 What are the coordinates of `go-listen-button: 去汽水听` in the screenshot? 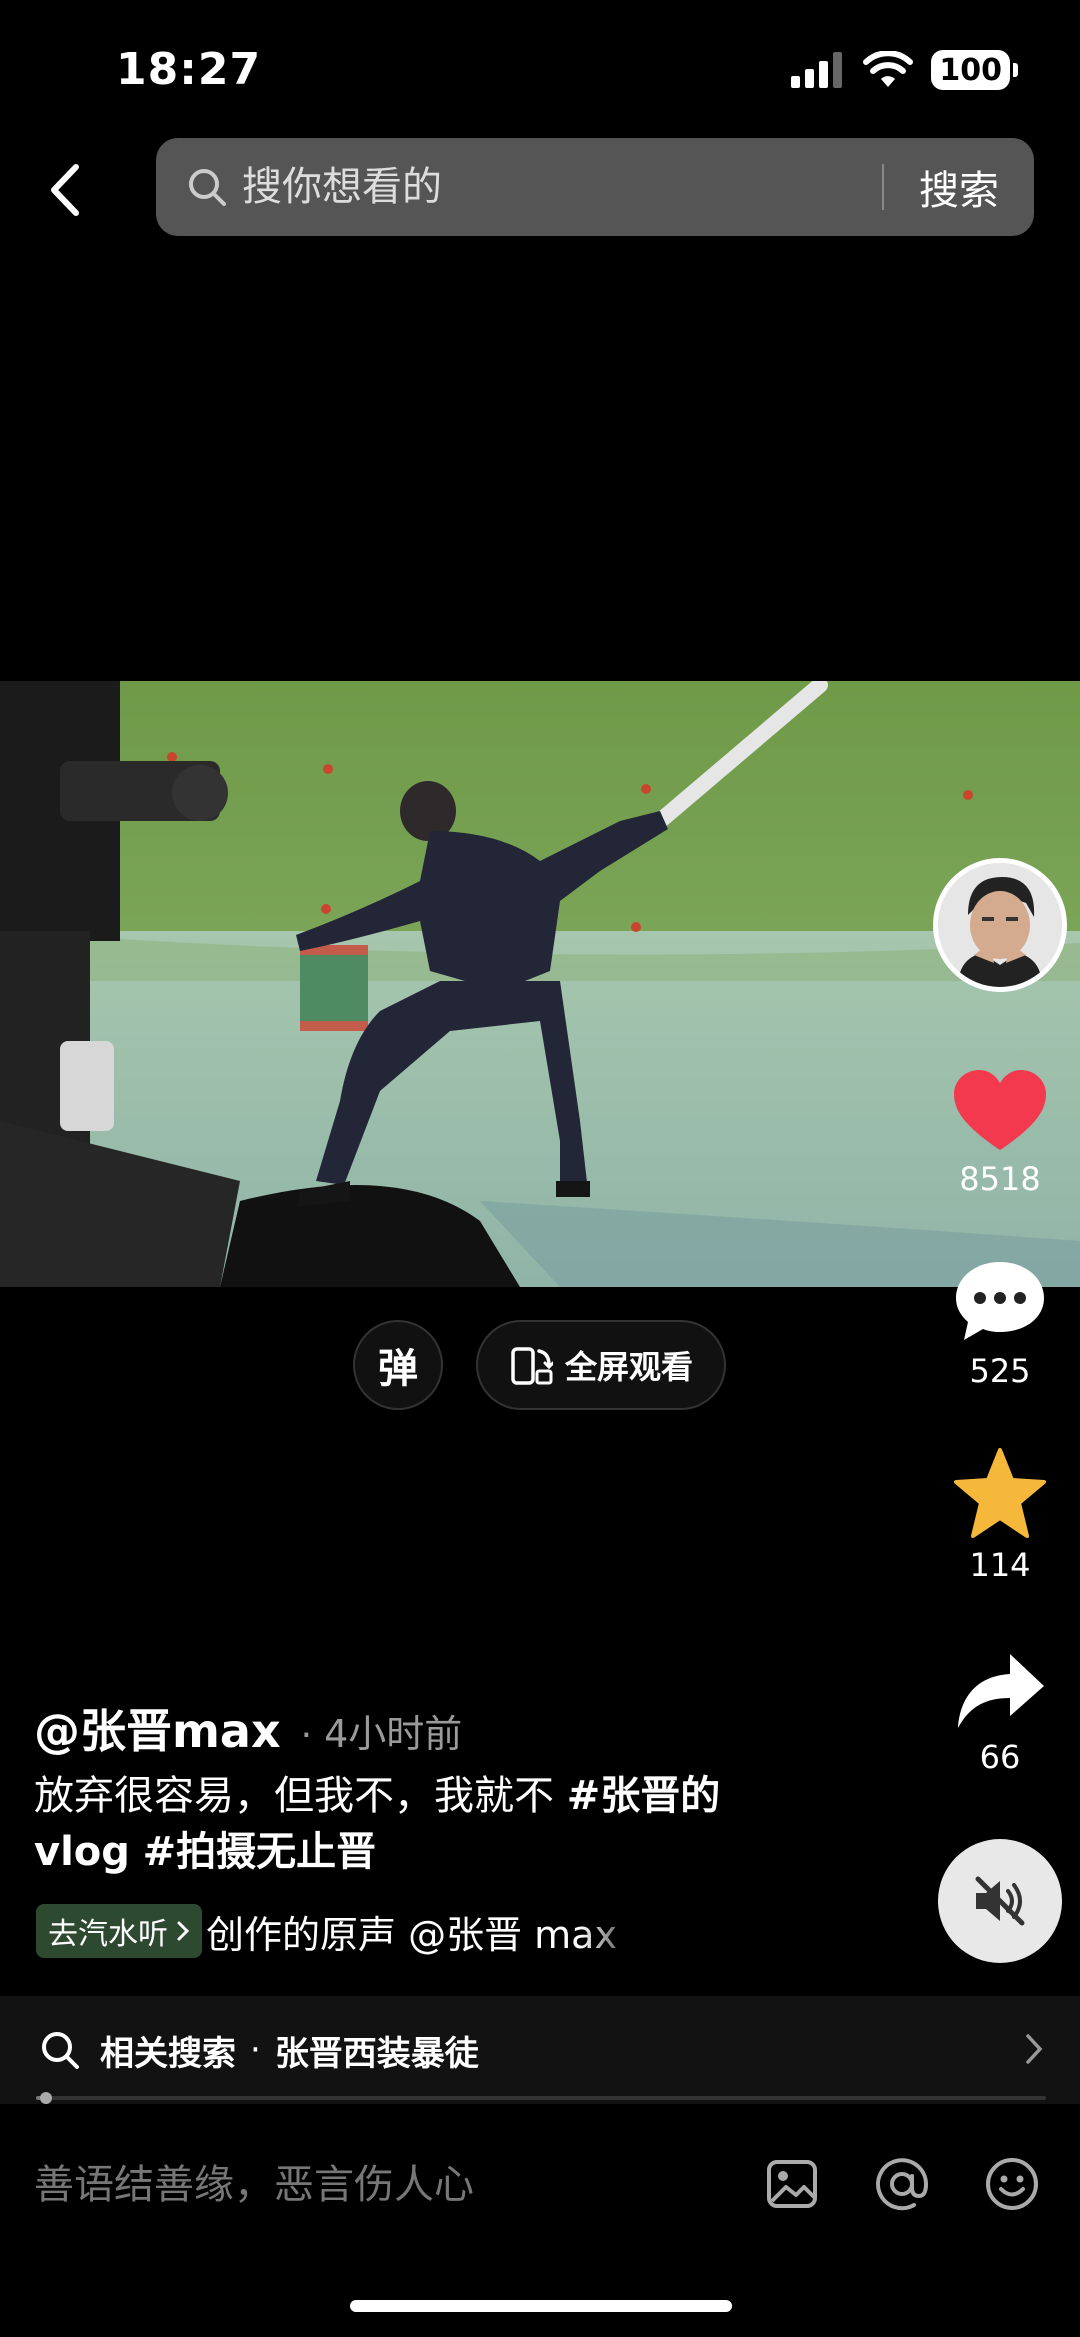 It's located at (119, 1931).